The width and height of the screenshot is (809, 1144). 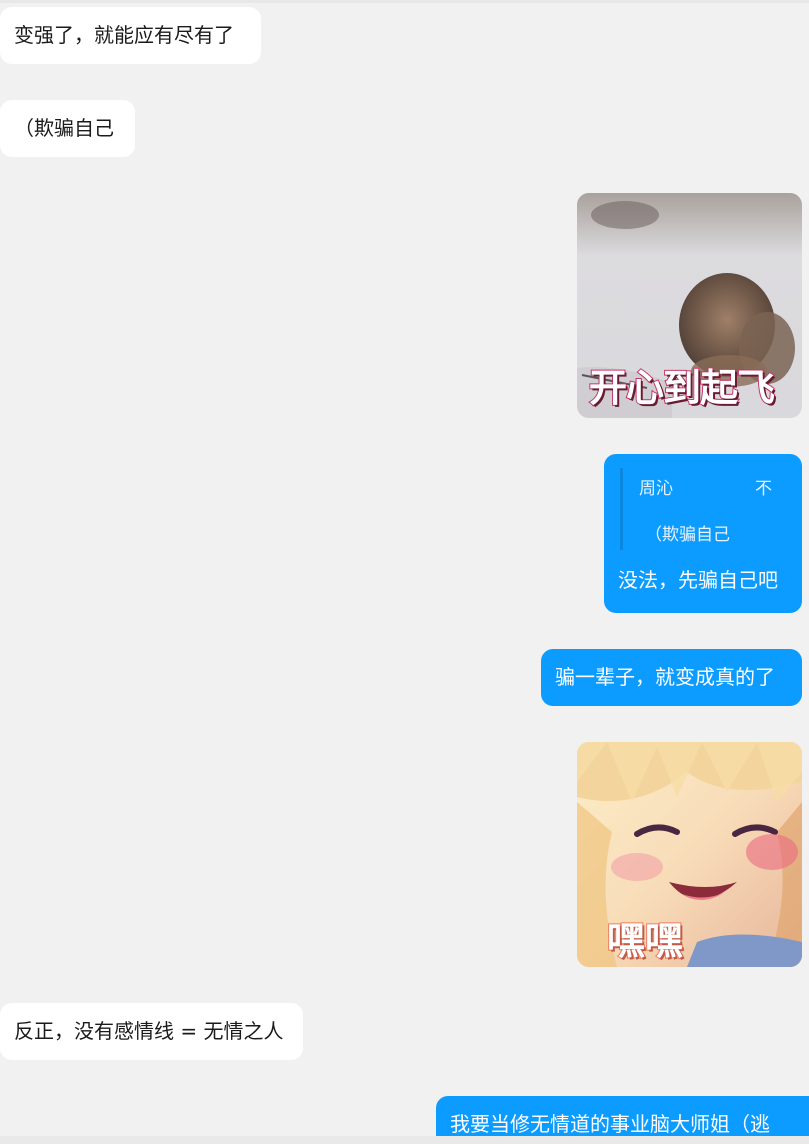 I want to click on top-divider, so click(x=404, y=1).